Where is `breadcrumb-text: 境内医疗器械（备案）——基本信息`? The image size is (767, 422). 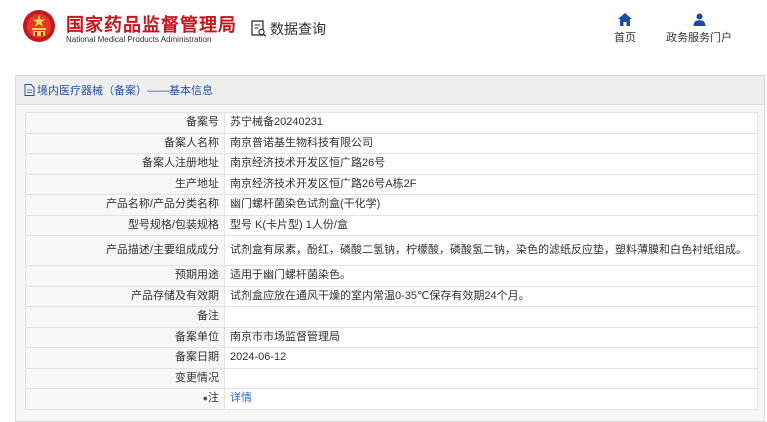
breadcrumb-text: 境内医疗器械（备案）——基本信息 is located at coordinates (125, 90).